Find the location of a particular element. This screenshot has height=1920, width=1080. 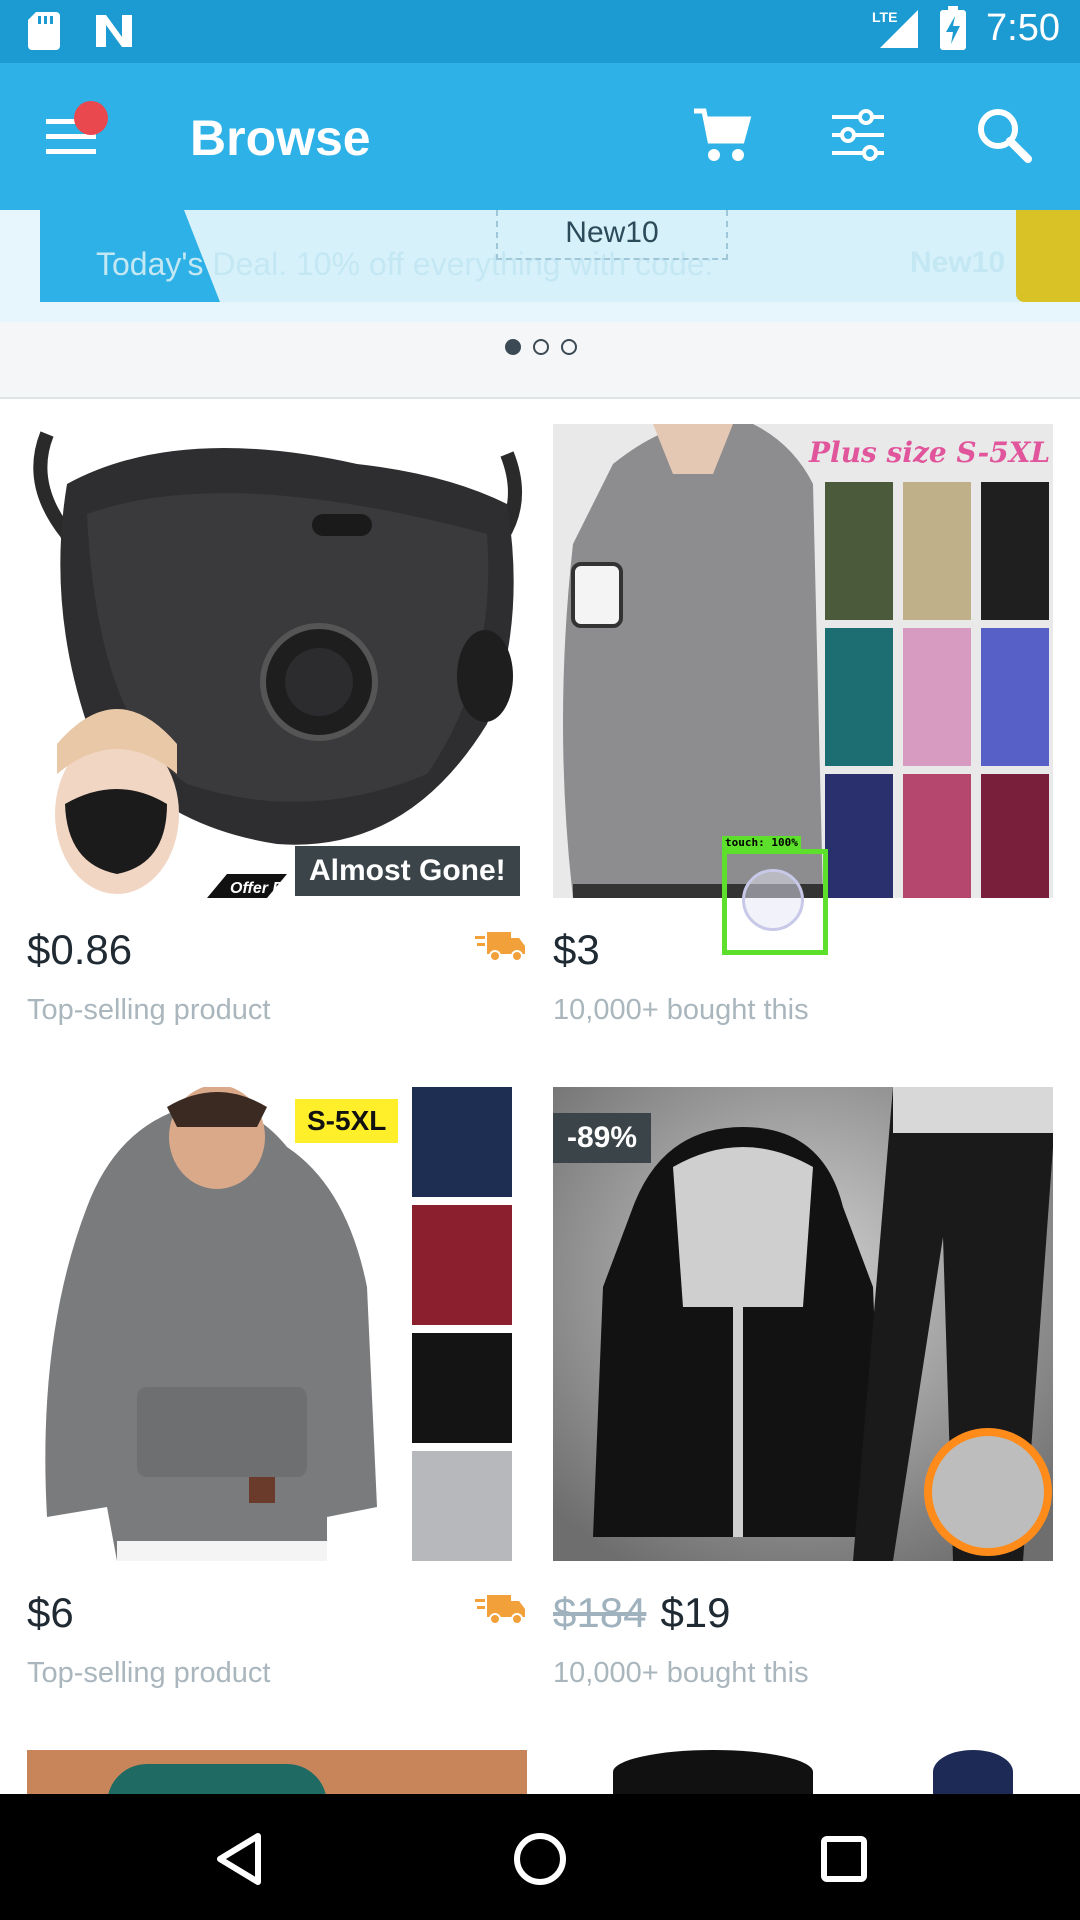

carousel-dots is located at coordinates (541, 347).